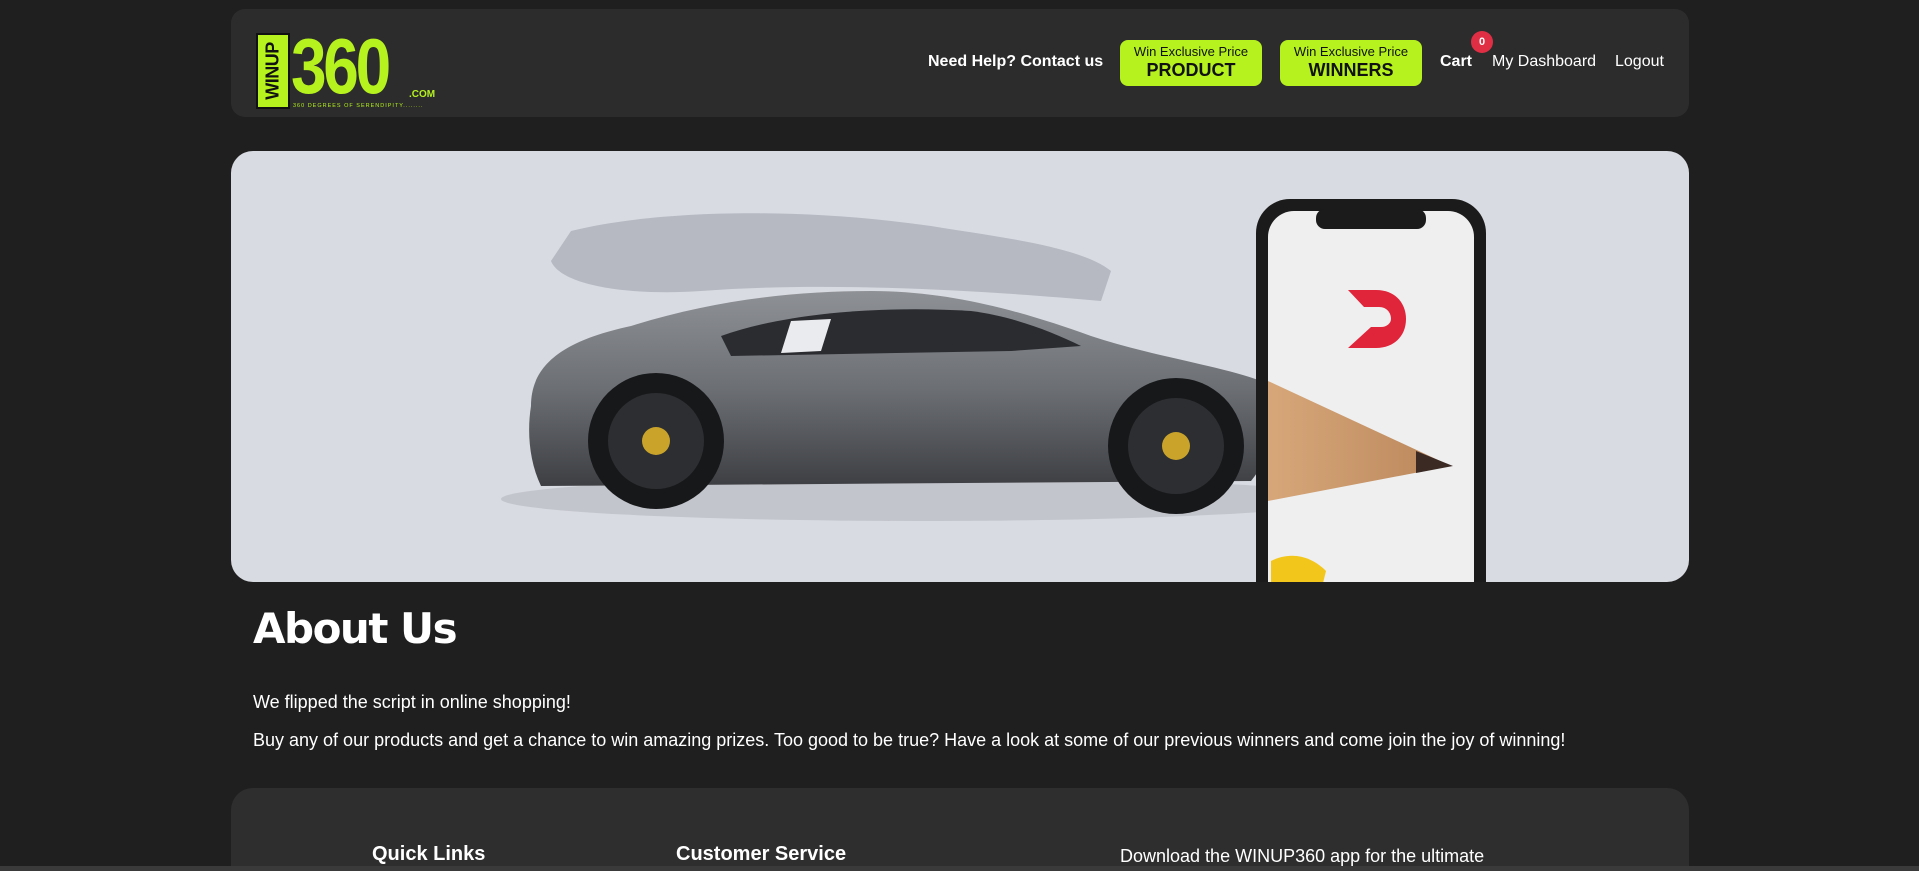 The height and width of the screenshot is (871, 1919). I want to click on brush-stroke-shape, so click(831, 257).